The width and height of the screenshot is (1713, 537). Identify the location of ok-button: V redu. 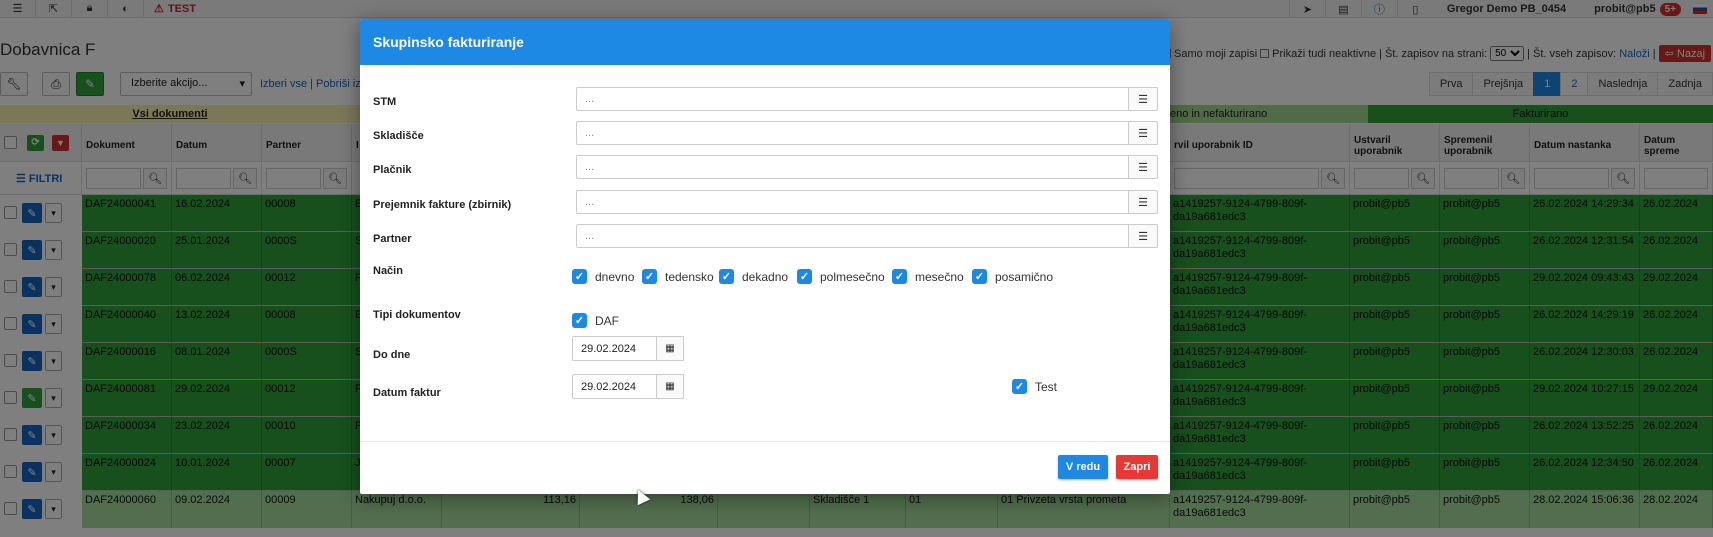
(1083, 467).